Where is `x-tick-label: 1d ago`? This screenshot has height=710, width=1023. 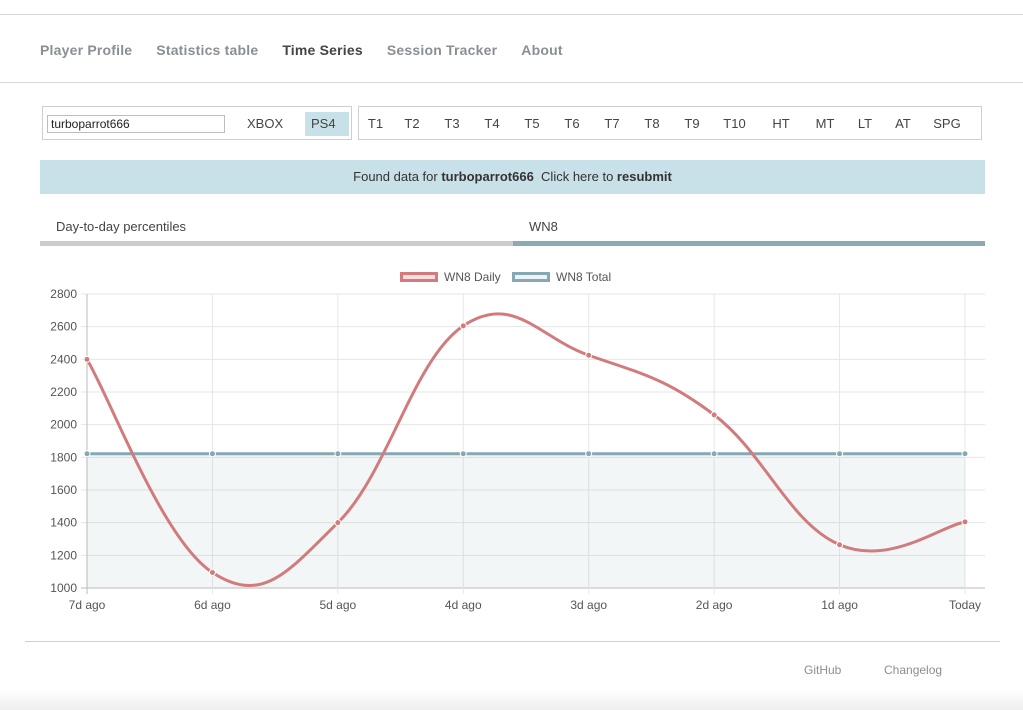 x-tick-label: 1d ago is located at coordinates (839, 605).